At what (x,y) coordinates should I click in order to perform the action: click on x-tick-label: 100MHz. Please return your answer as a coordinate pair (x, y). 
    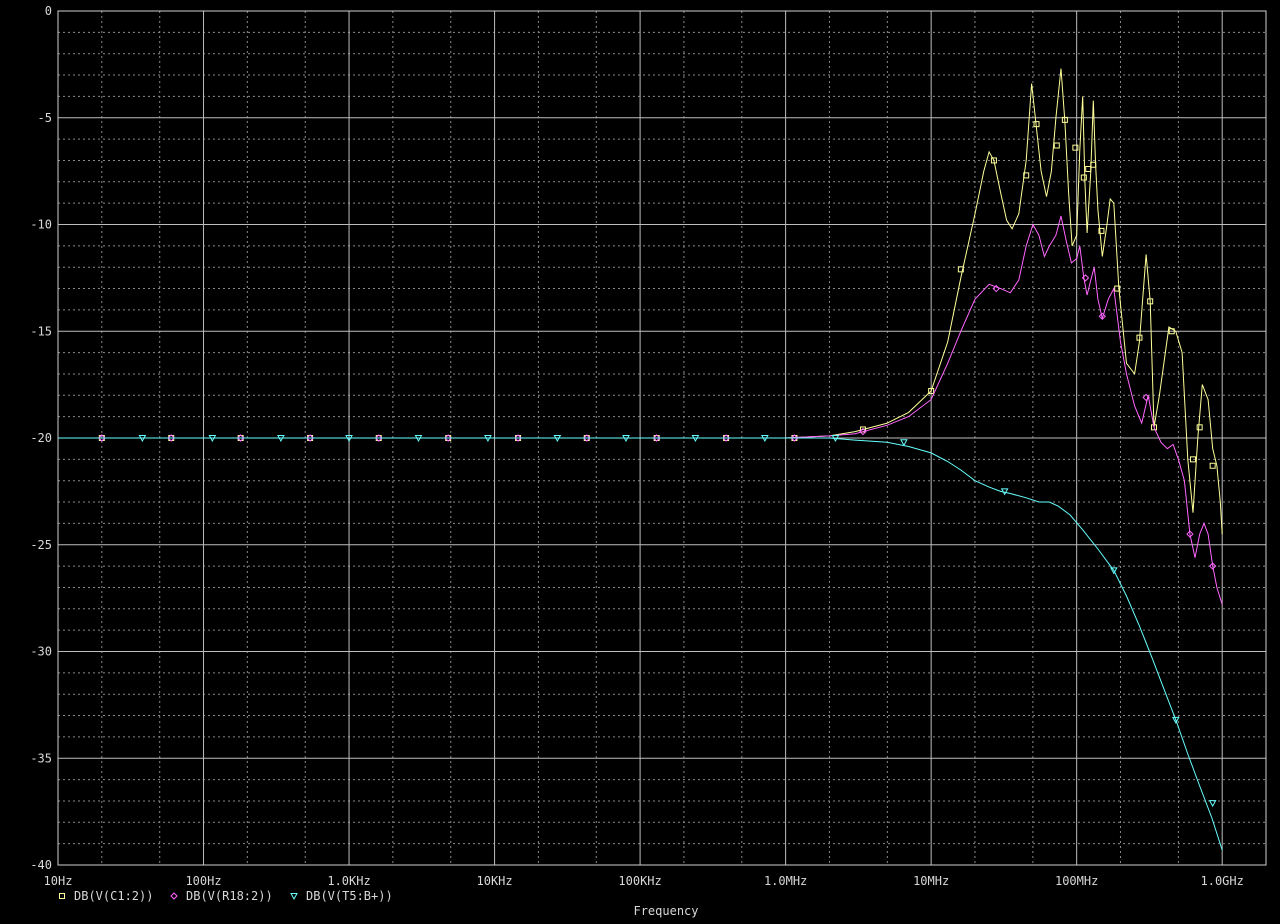
    Looking at the image, I should click on (1076, 881).